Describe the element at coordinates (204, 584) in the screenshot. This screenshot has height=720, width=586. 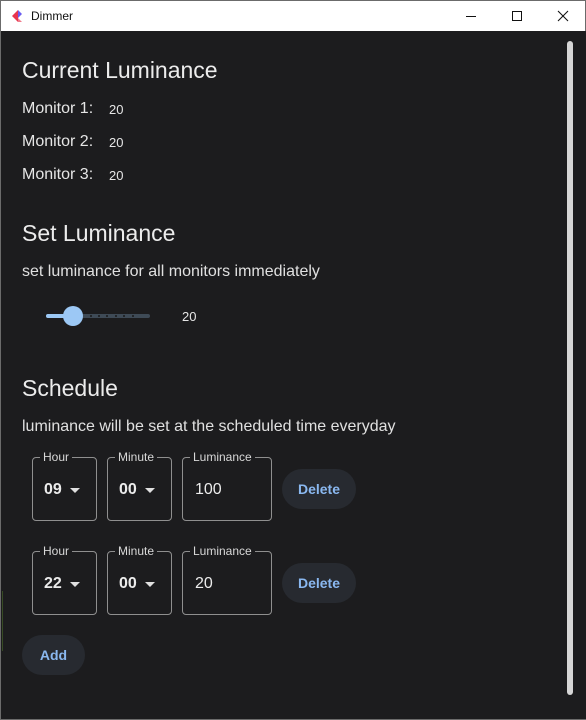
I see `luminance-input-value: 20` at that location.